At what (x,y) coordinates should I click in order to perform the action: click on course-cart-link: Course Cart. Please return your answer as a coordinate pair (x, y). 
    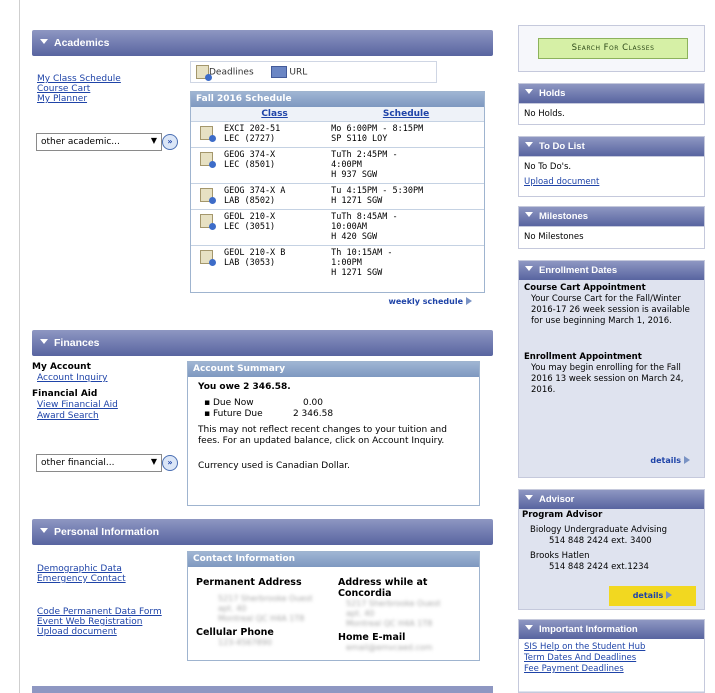
    Looking at the image, I should click on (79, 89).